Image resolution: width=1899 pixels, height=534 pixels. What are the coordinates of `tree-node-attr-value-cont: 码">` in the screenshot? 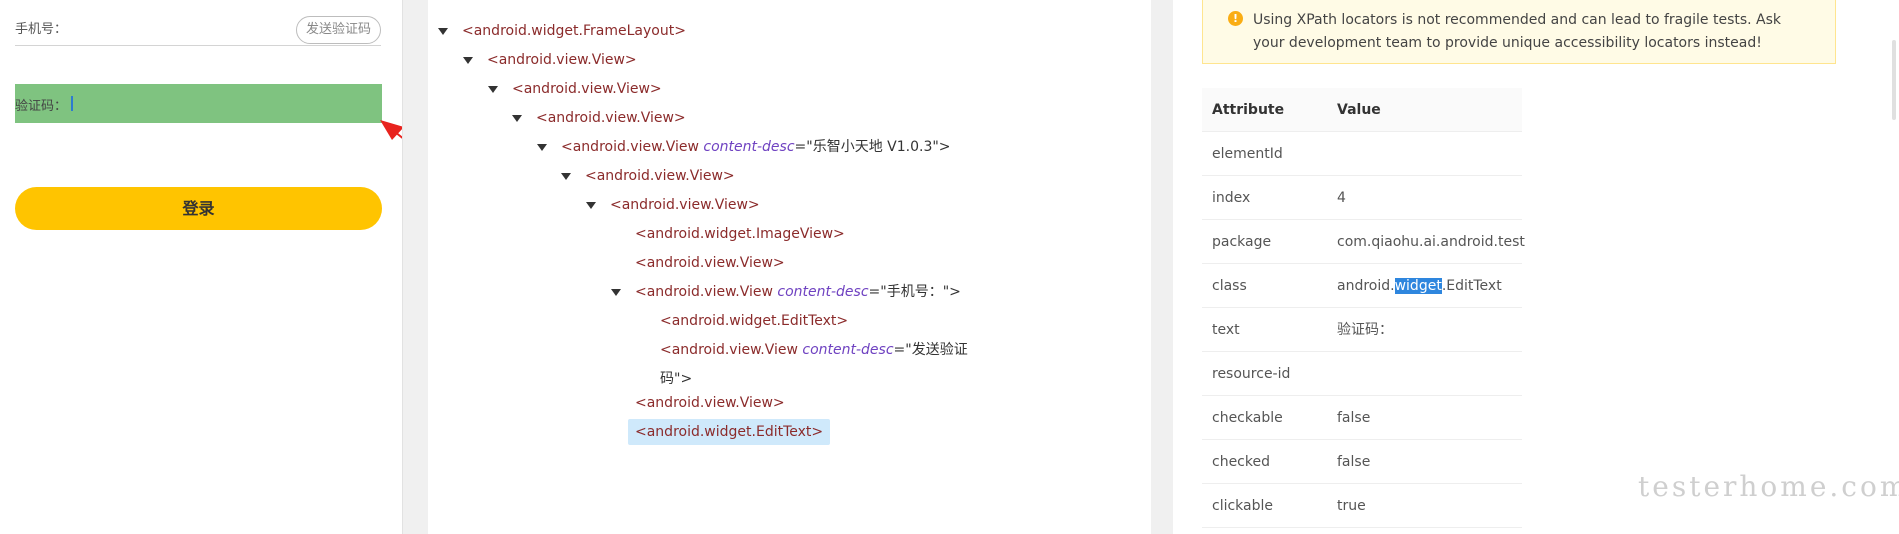 It's located at (676, 379).